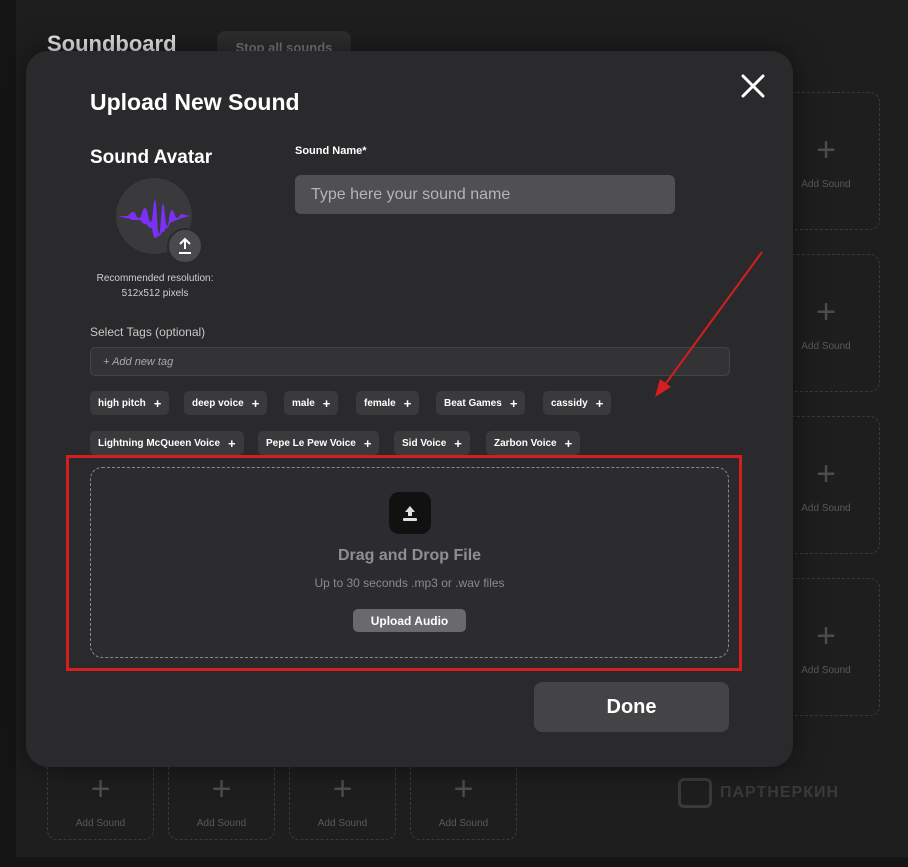  What do you see at coordinates (122, 403) in the screenshot?
I see `tag-label: high pitch` at bounding box center [122, 403].